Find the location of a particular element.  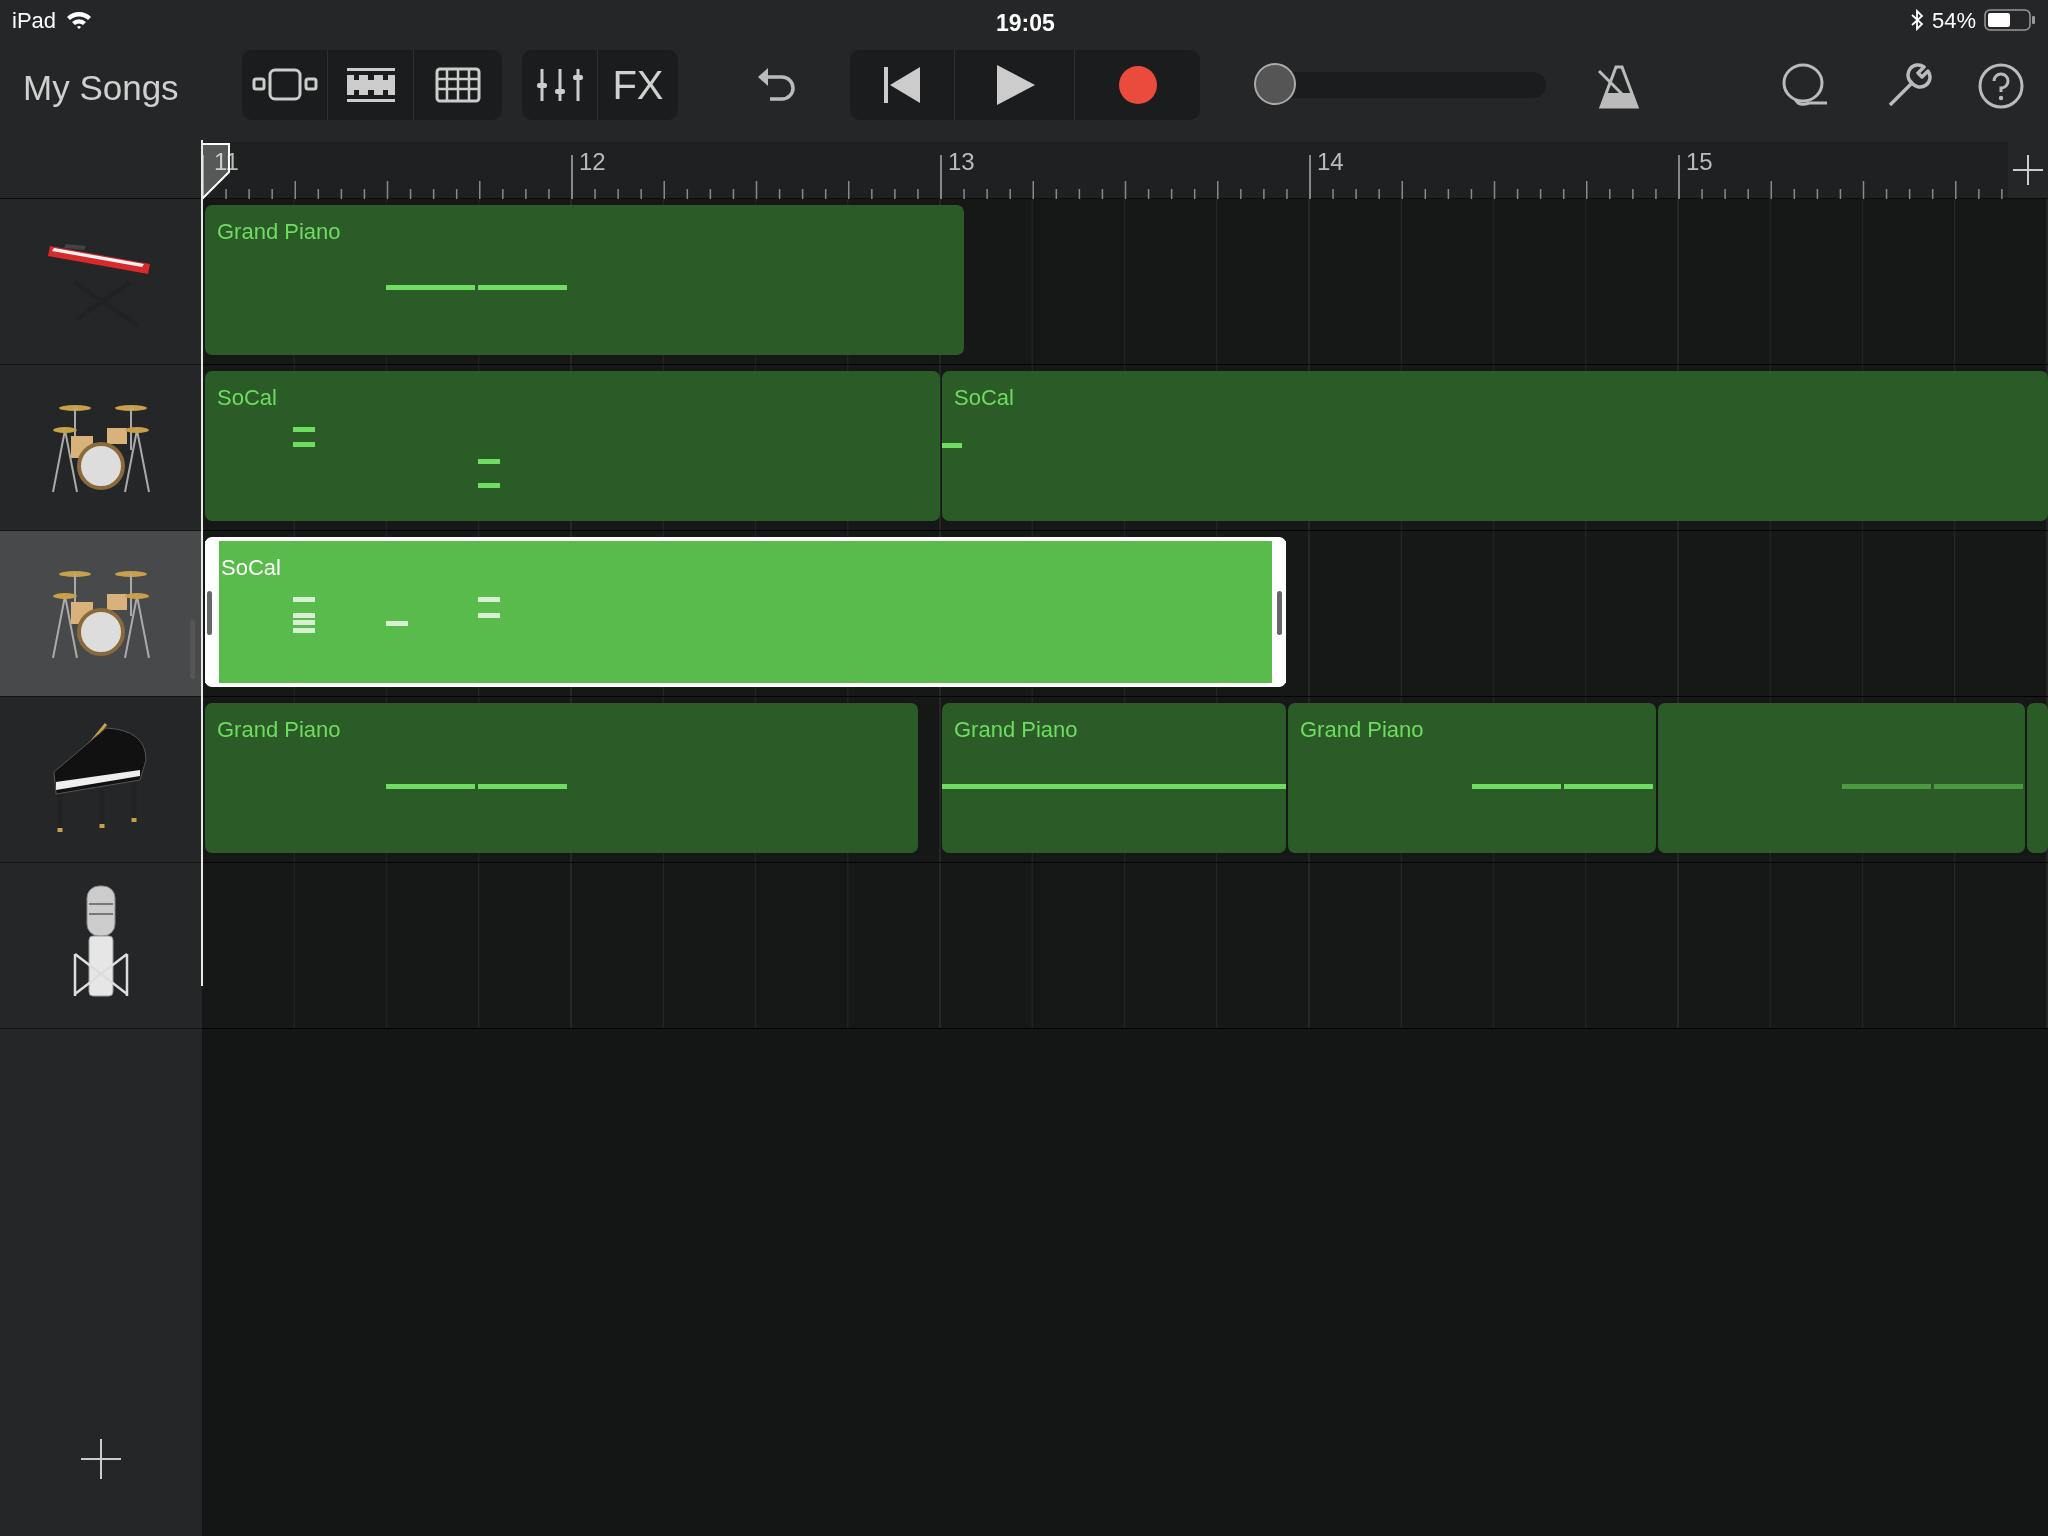

bar-number: 15 is located at coordinates (1699, 162).